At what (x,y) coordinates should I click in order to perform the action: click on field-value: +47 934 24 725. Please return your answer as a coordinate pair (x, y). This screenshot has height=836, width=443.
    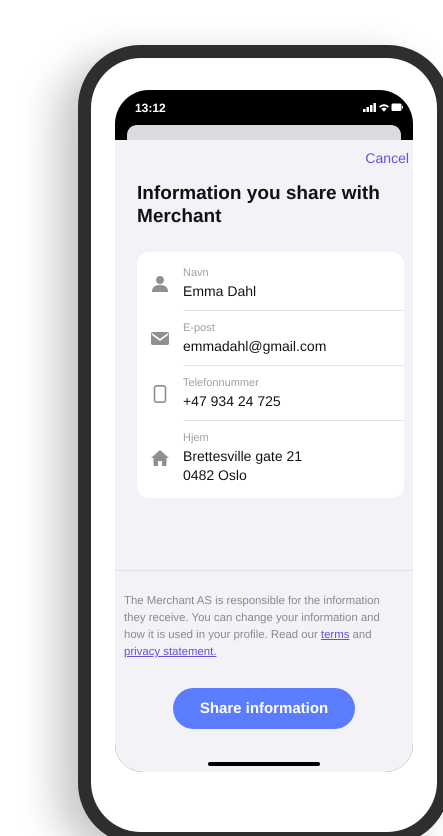
    Looking at the image, I should click on (232, 401).